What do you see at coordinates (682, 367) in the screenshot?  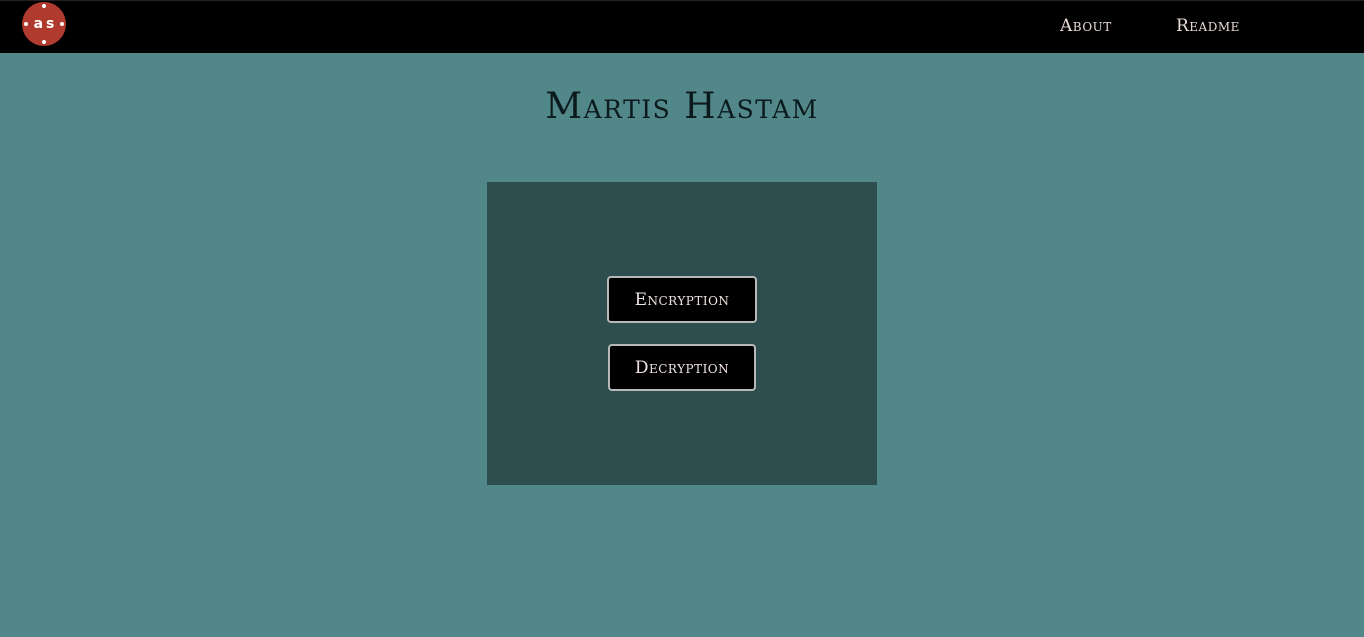 I see `decryption-button: Decryption` at bounding box center [682, 367].